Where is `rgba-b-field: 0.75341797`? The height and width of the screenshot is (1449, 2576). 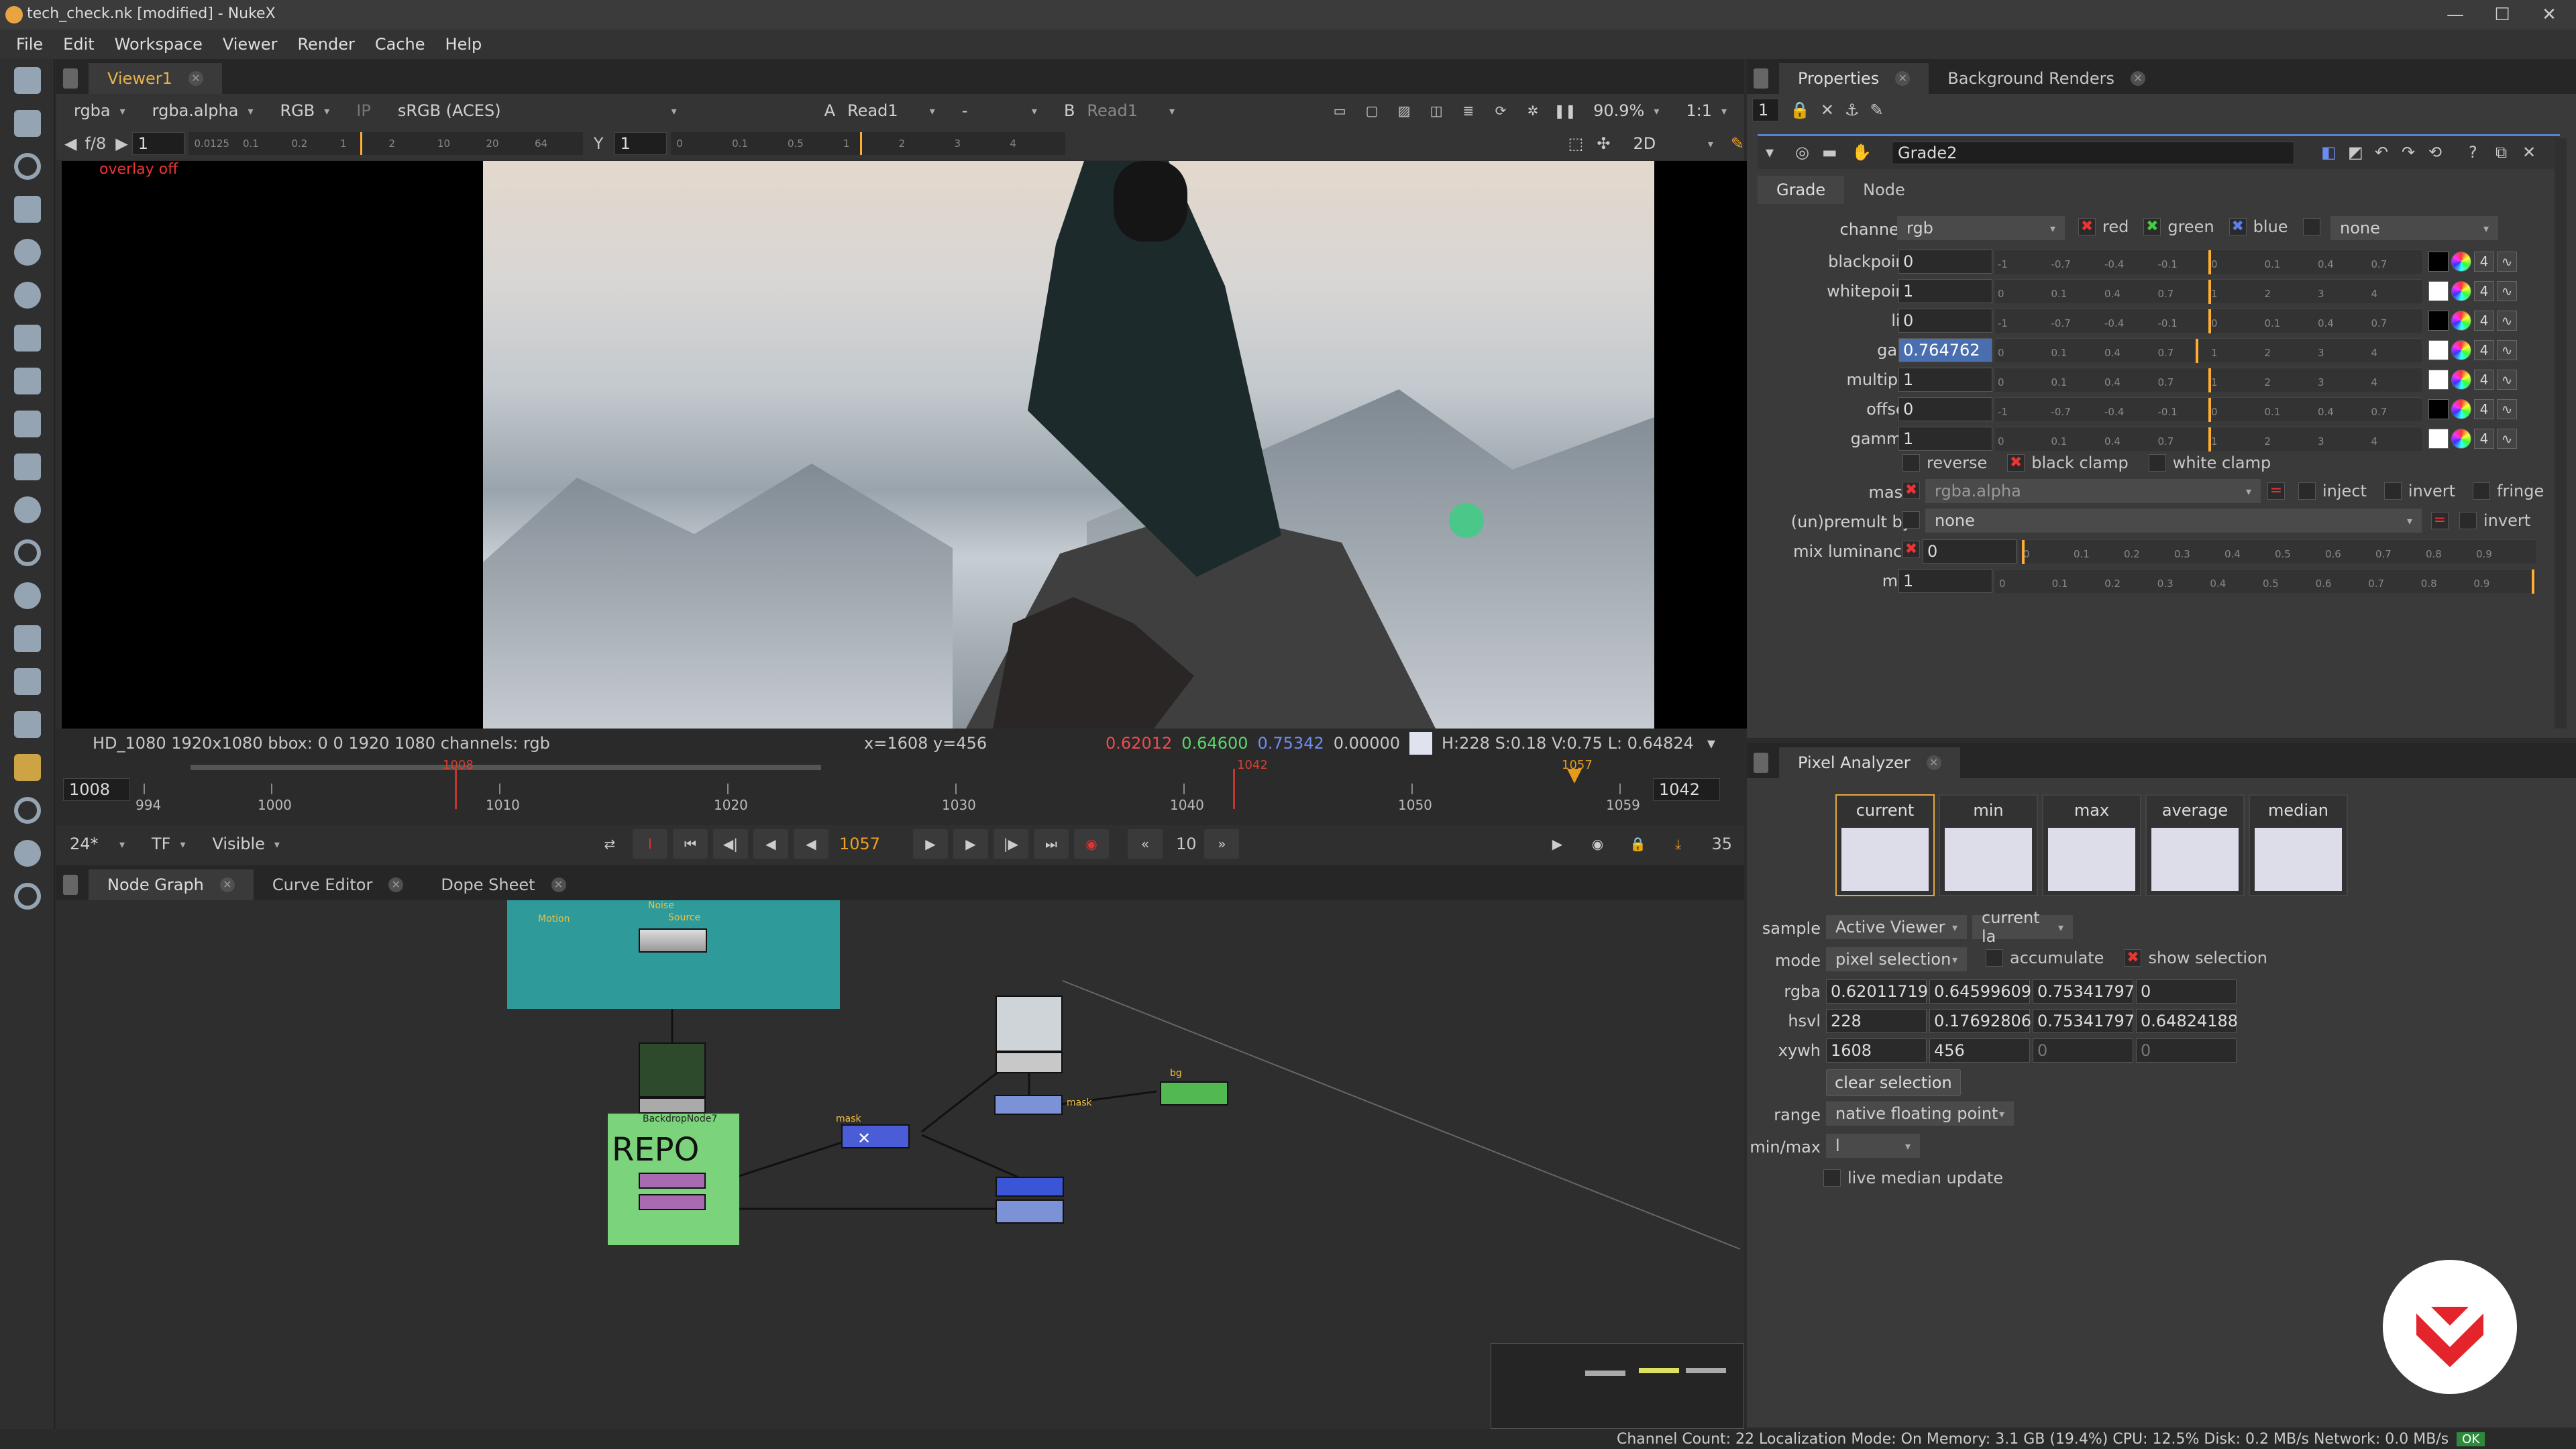 rgba-b-field: 0.75341797 is located at coordinates (2084, 991).